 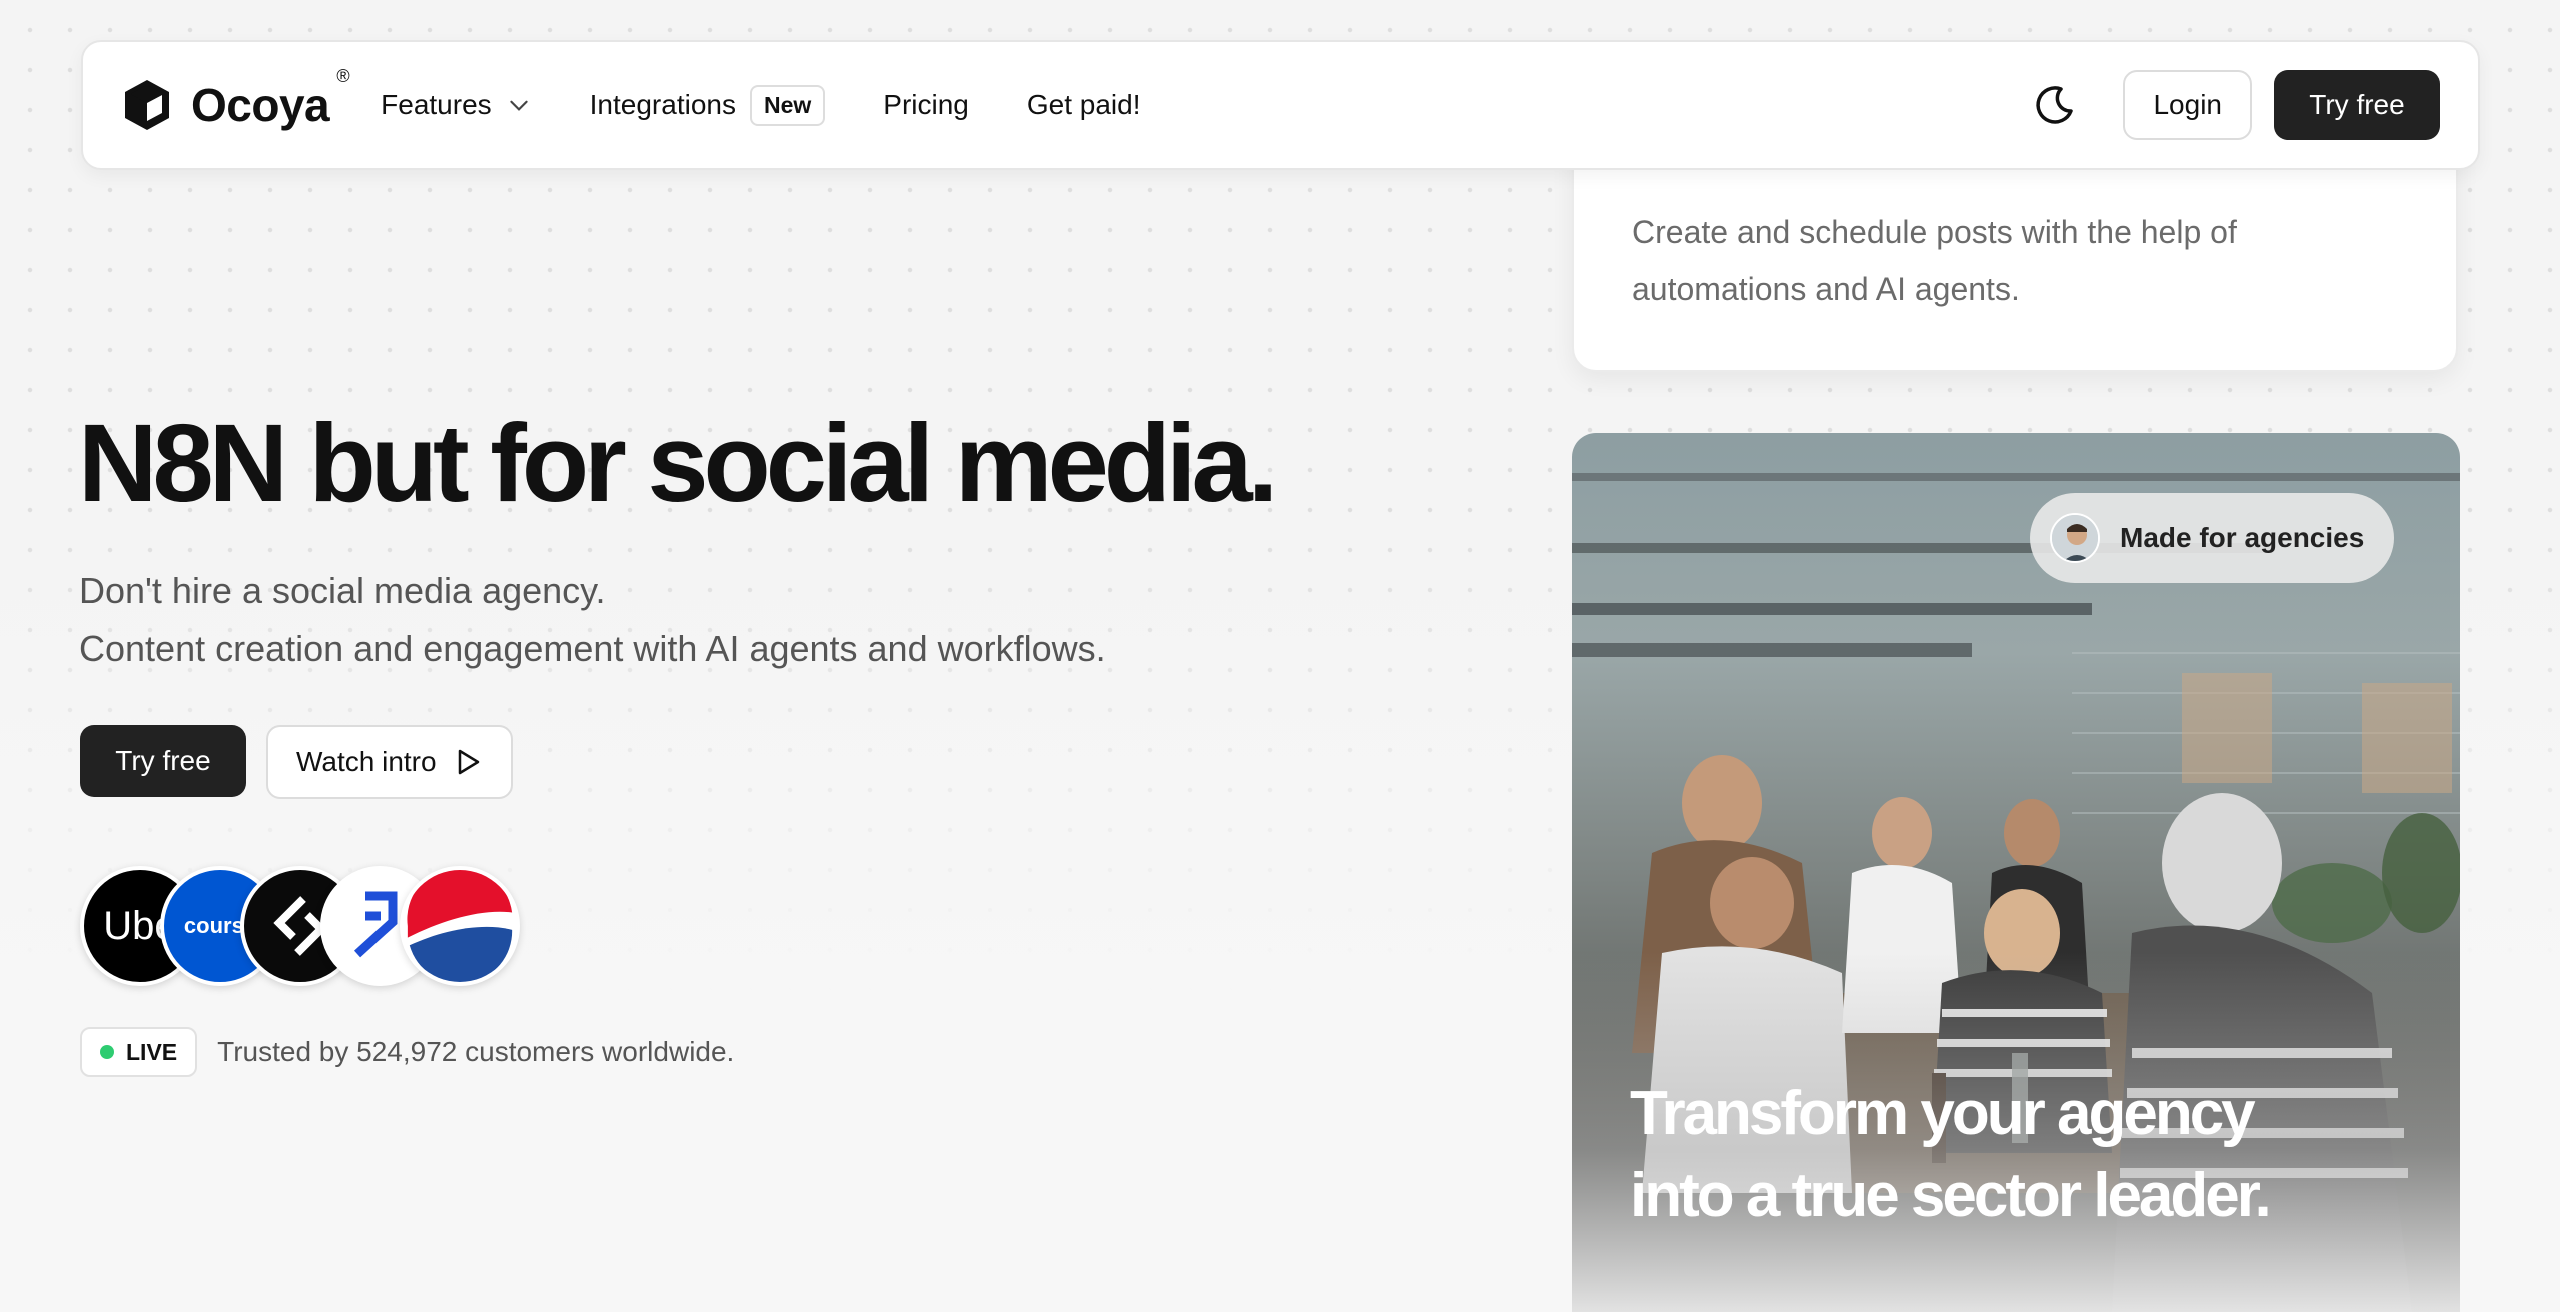 What do you see at coordinates (260, 105) in the screenshot?
I see `brand-name-text: Ocoya` at bounding box center [260, 105].